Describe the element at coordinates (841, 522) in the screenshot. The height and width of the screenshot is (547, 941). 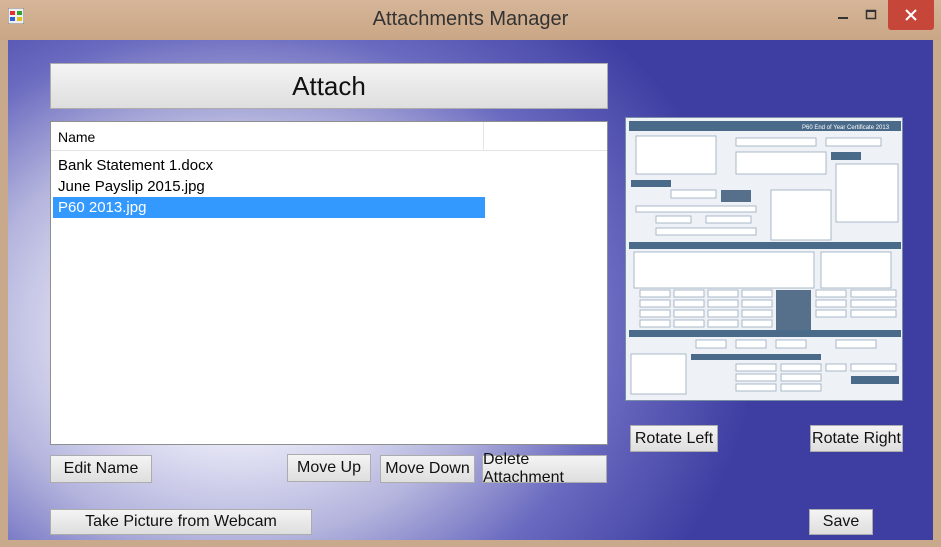
I see `save-button: Save` at that location.